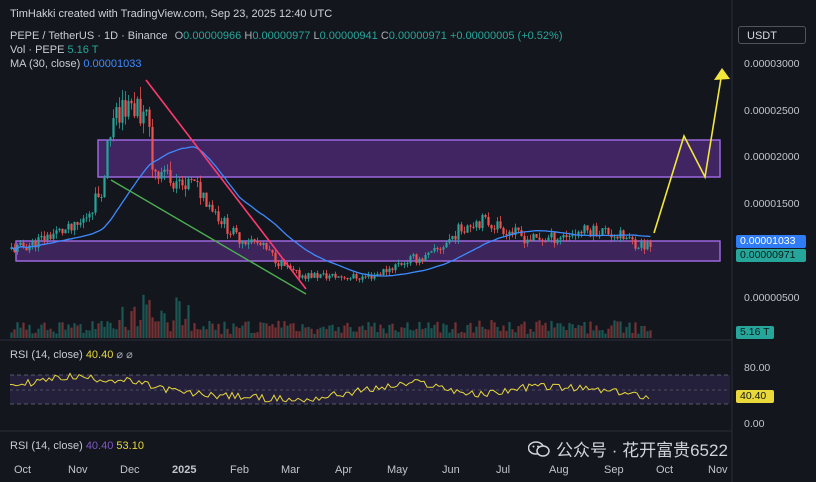  Describe the element at coordinates (290, 470) in the screenshot. I see `x-tick-label: Mar` at that location.